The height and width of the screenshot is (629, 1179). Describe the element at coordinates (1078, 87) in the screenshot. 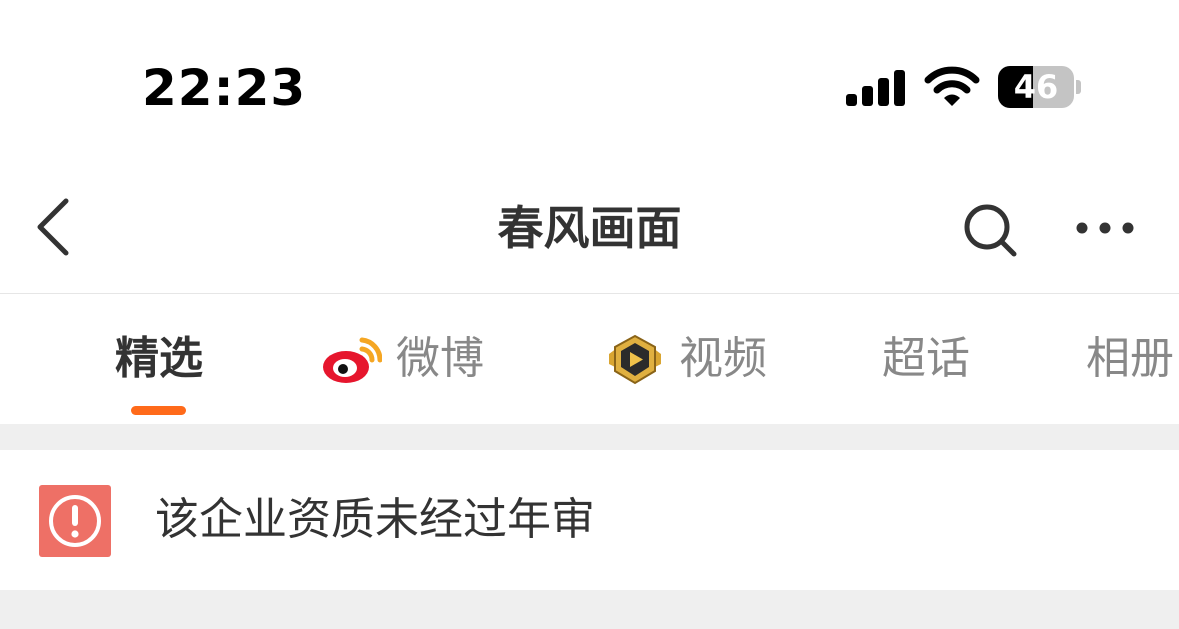

I see `battery-cap` at that location.